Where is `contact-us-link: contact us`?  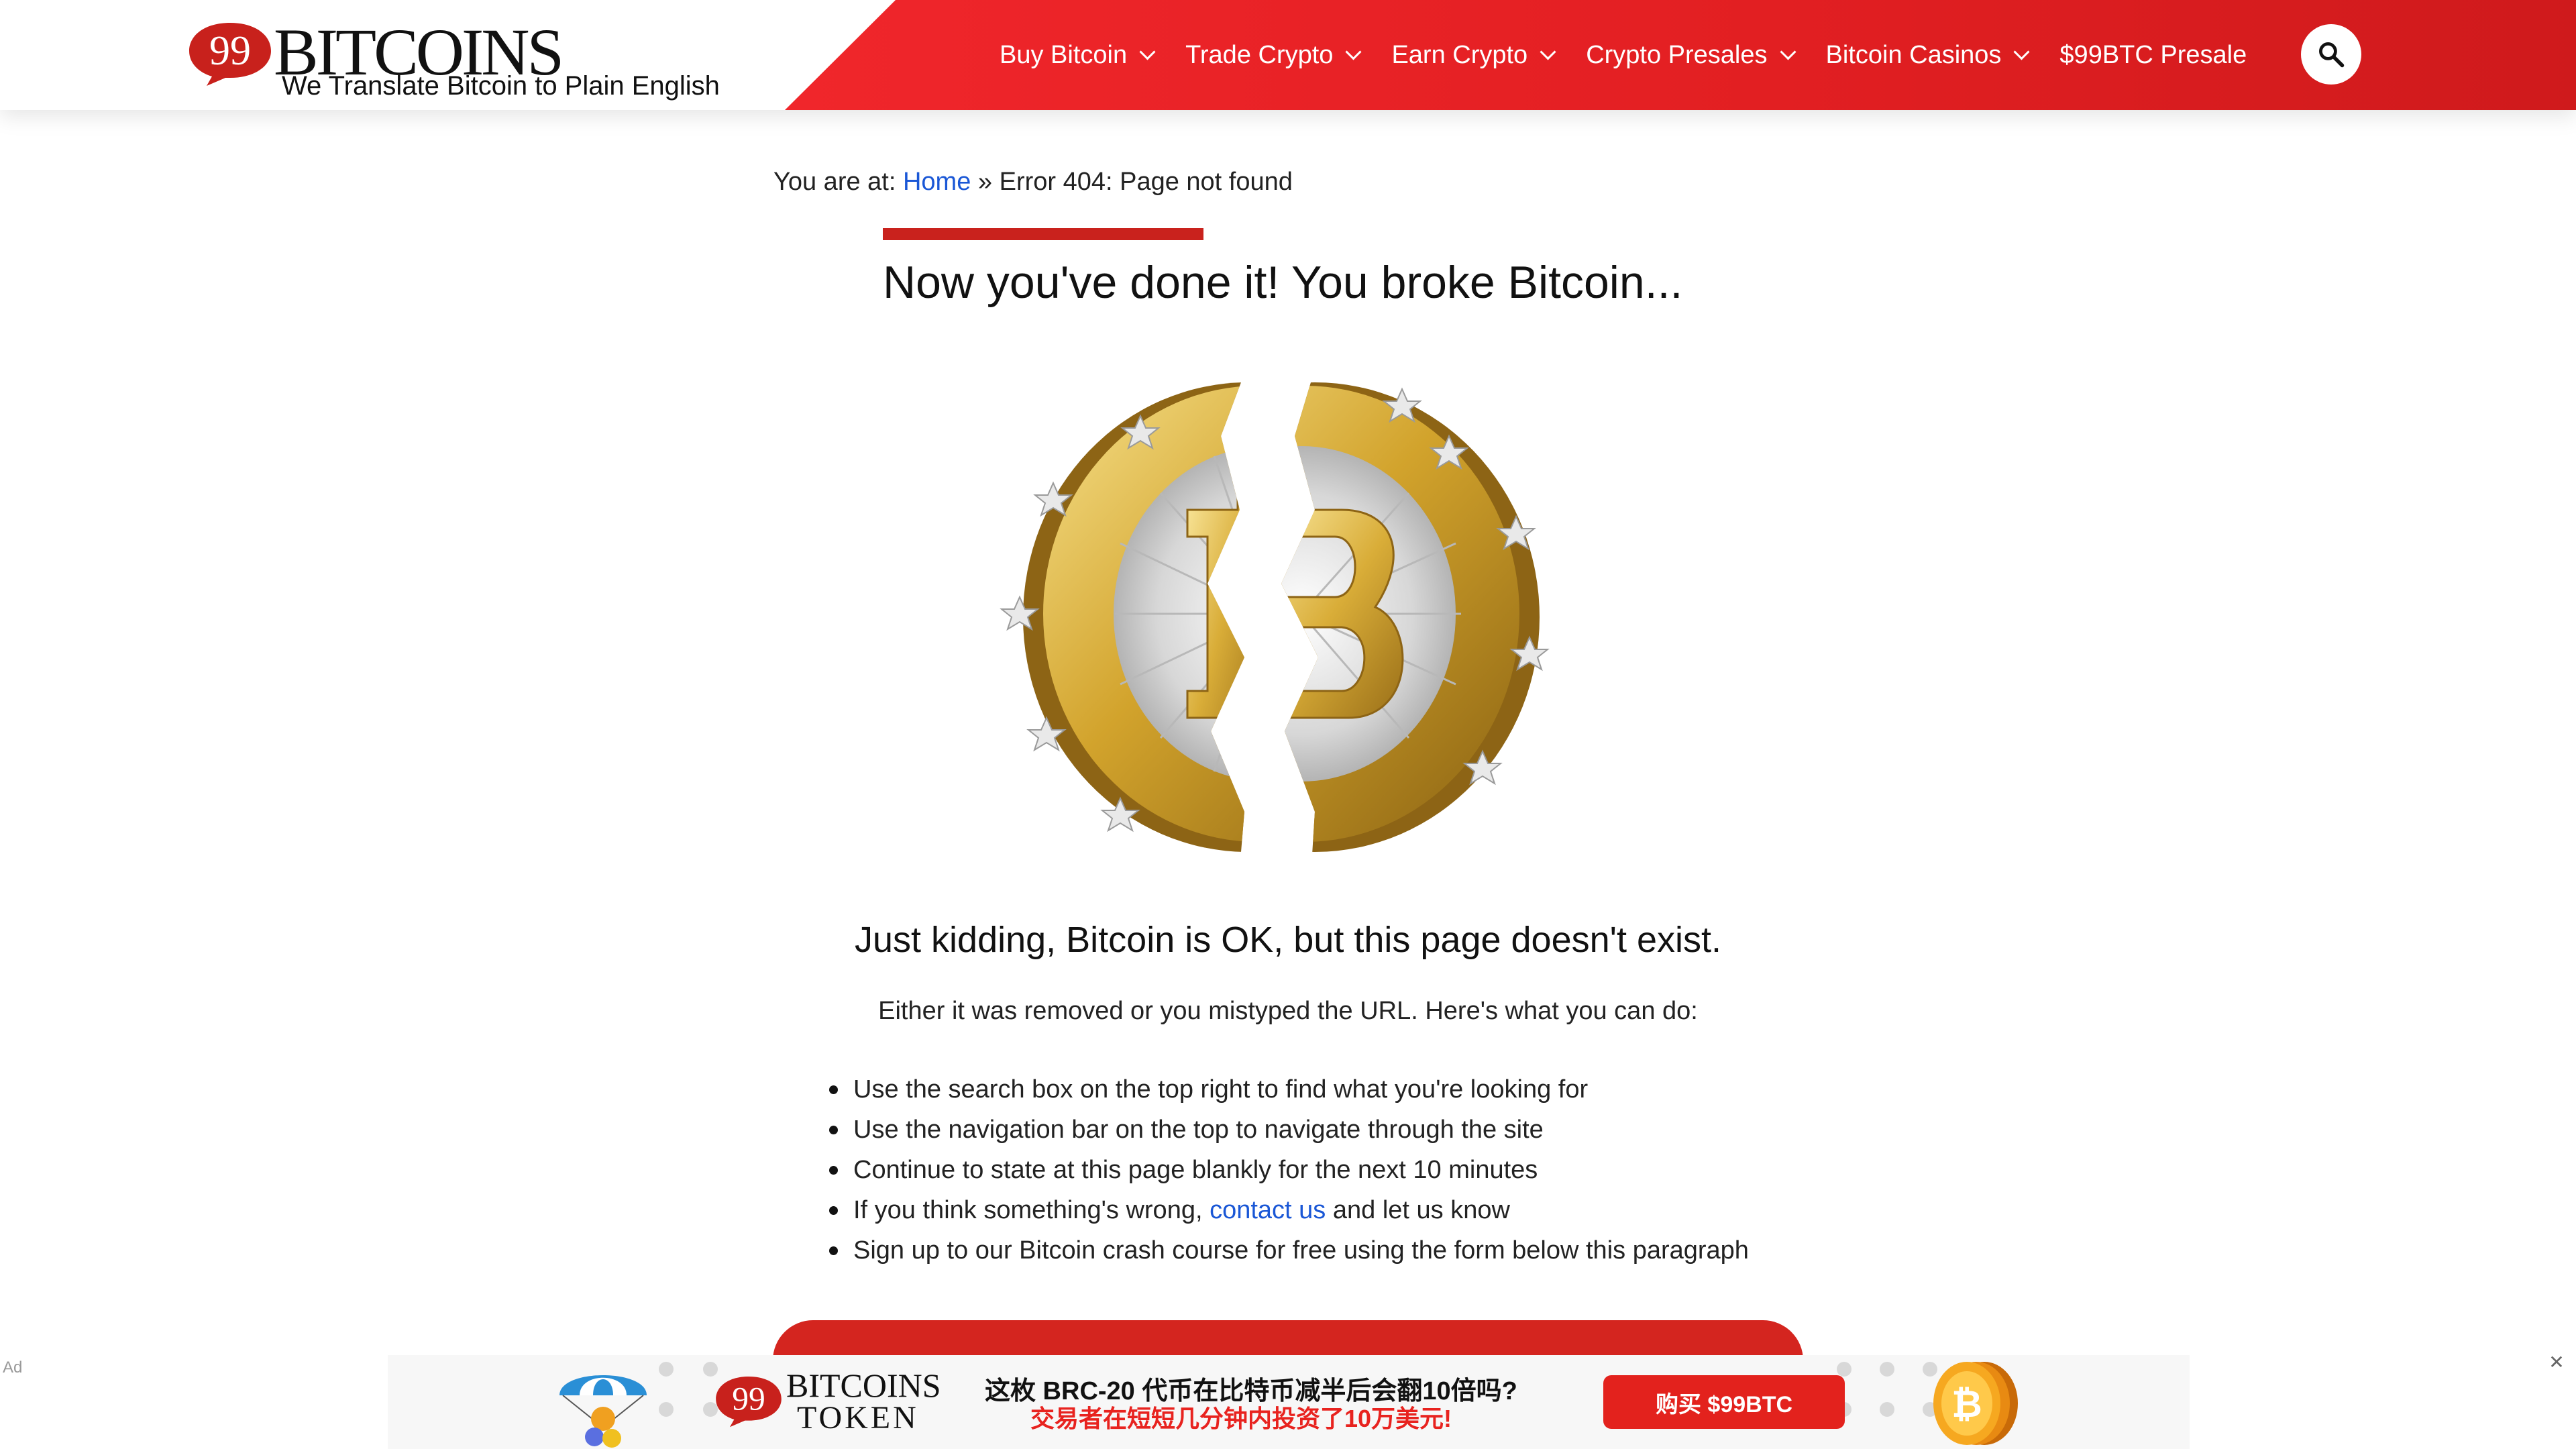
contact-us-link: contact us is located at coordinates (1268, 1210).